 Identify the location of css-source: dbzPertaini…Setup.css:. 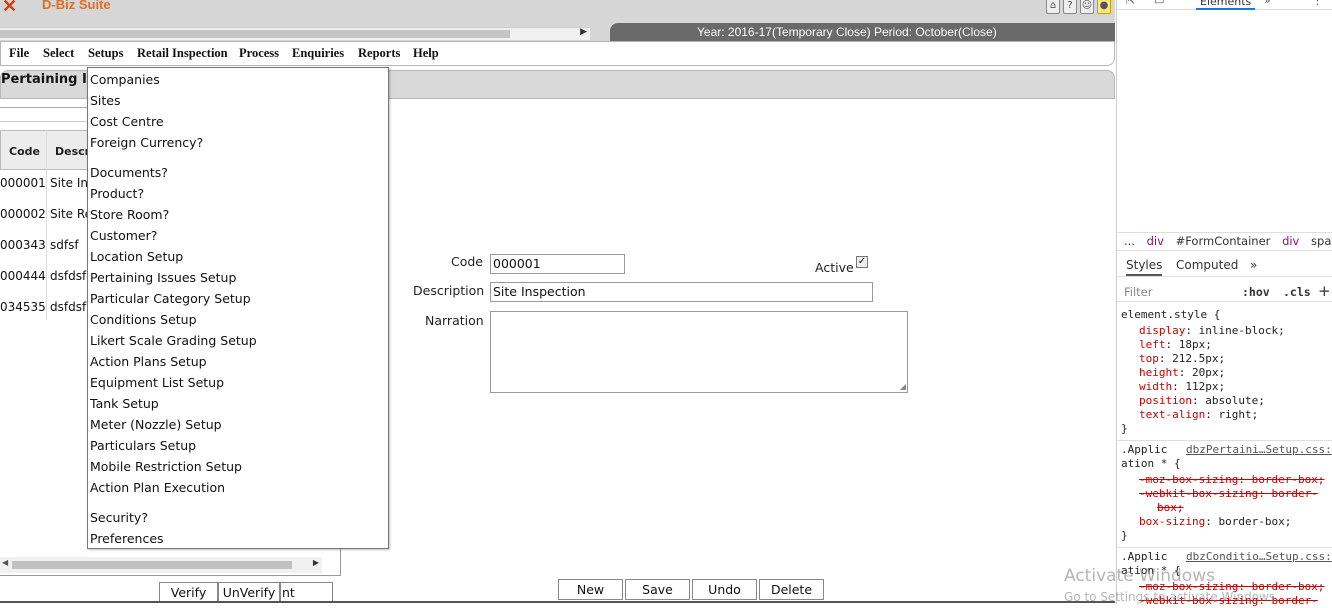
(1259, 449).